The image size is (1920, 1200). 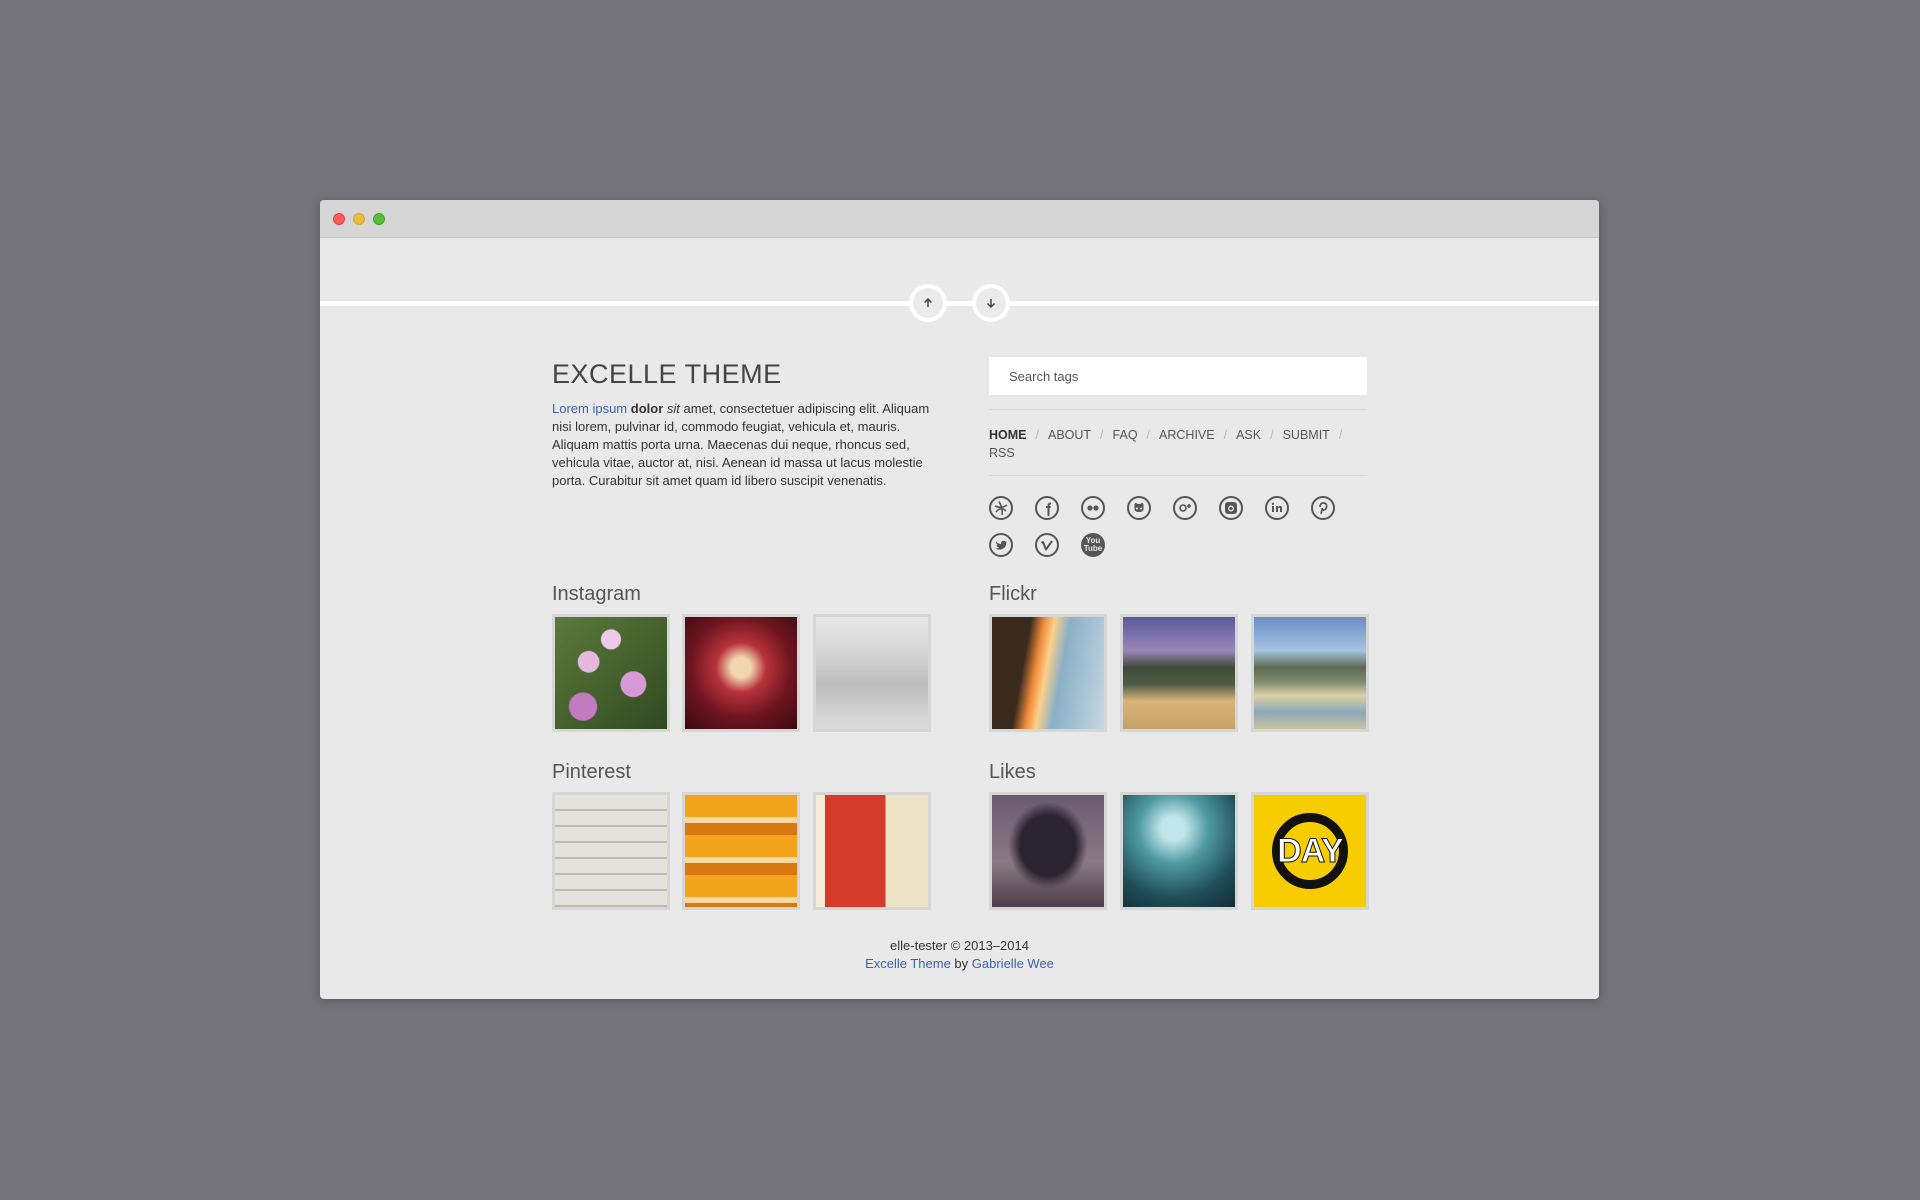 What do you see at coordinates (359, 219) in the screenshot?
I see `minimize-button` at bounding box center [359, 219].